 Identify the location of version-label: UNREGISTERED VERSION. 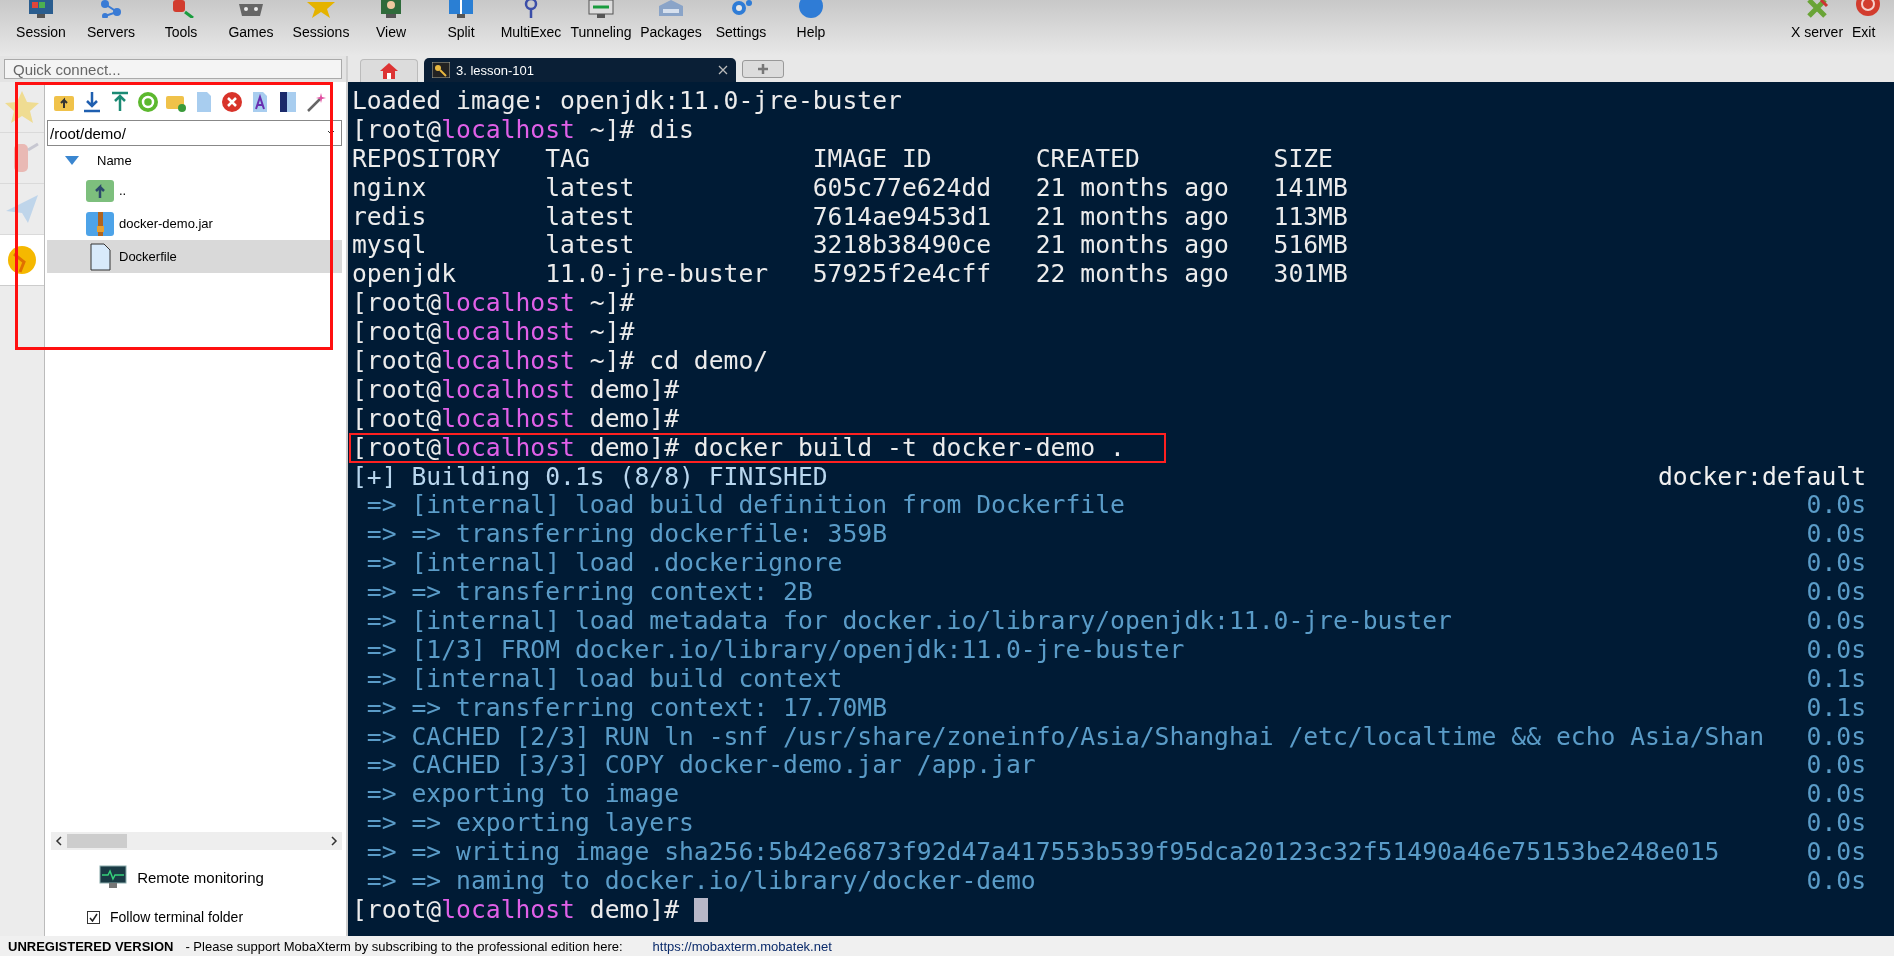
(91, 946).